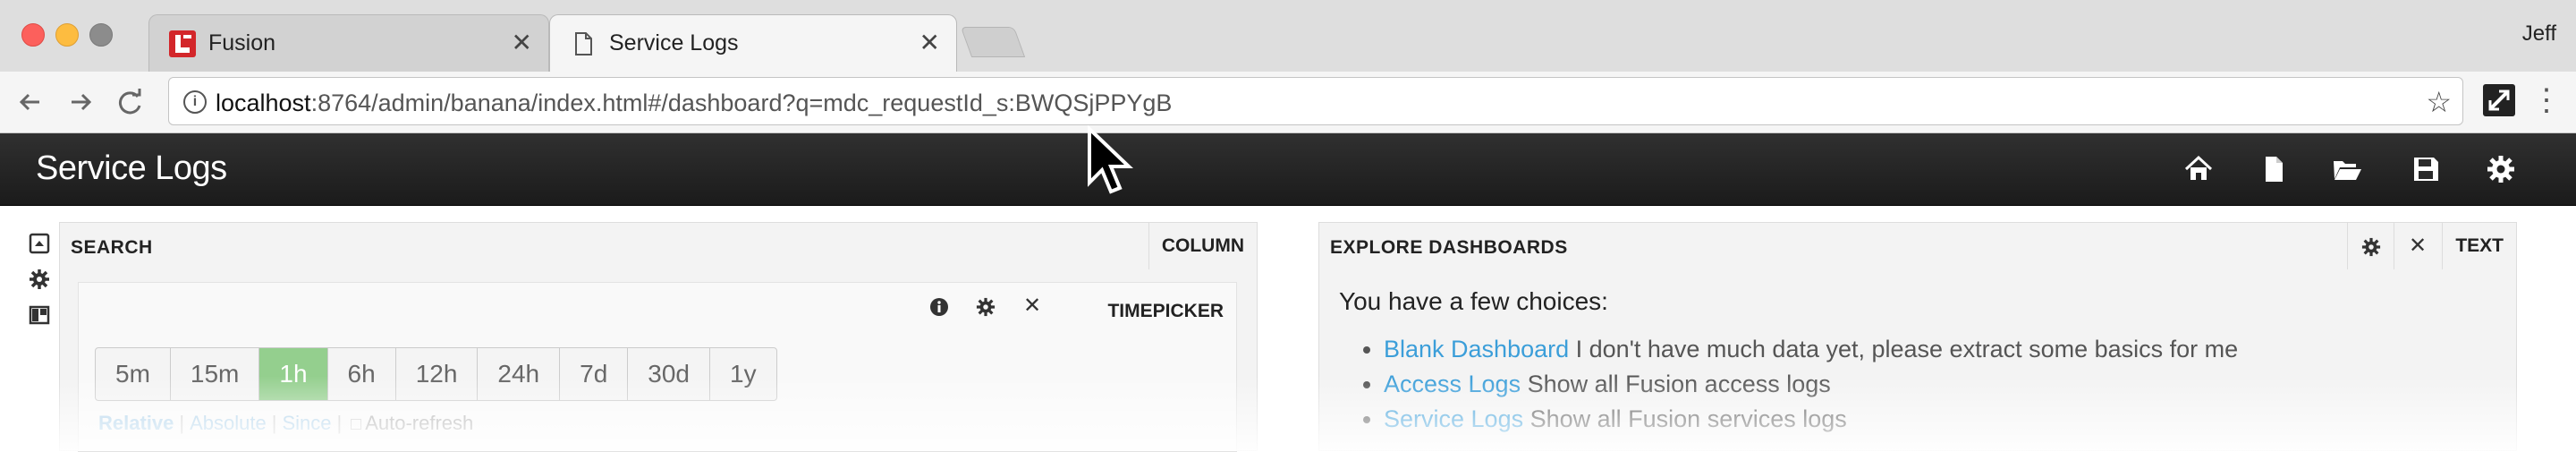 This screenshot has height=452, width=2576. I want to click on blank-dashboard-link: Blank Dashboard, so click(1476, 349).